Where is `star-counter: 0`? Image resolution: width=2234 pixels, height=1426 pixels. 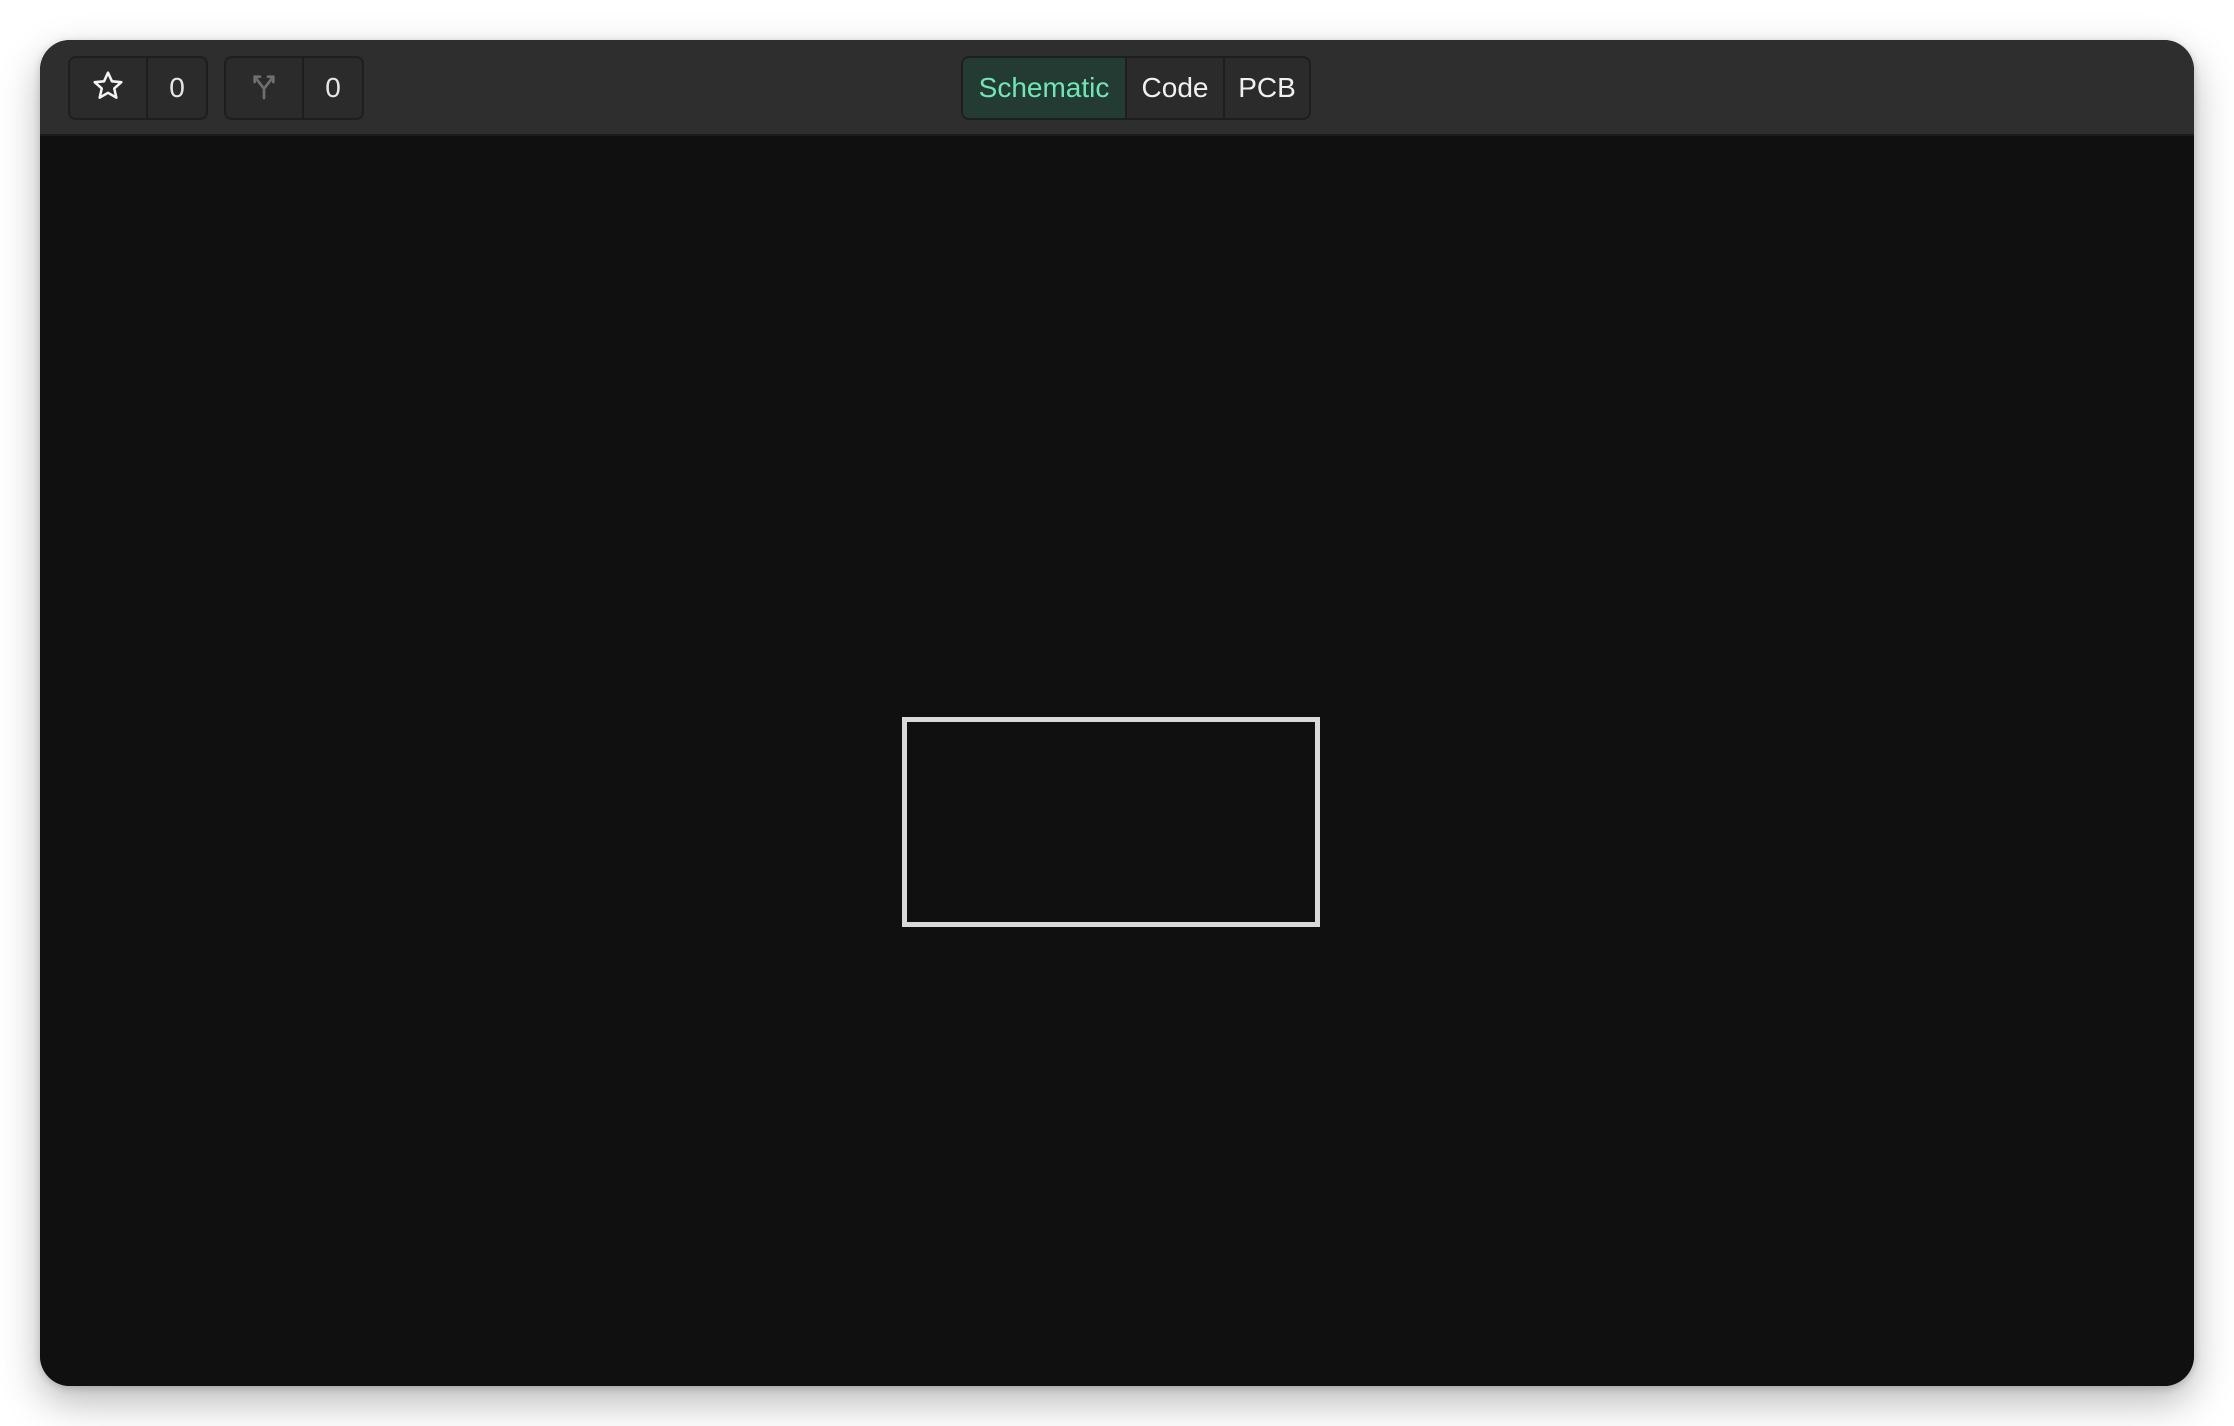 star-counter: 0 is located at coordinates (138, 88).